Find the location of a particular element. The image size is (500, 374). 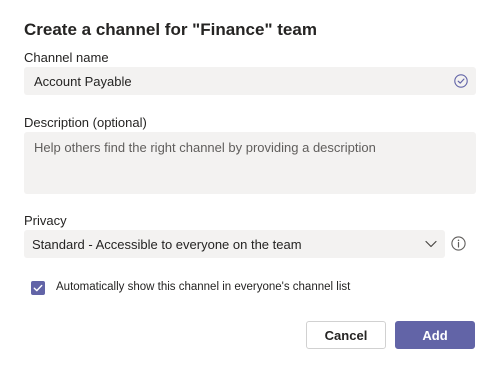

checkmark-icon is located at coordinates (38, 288).